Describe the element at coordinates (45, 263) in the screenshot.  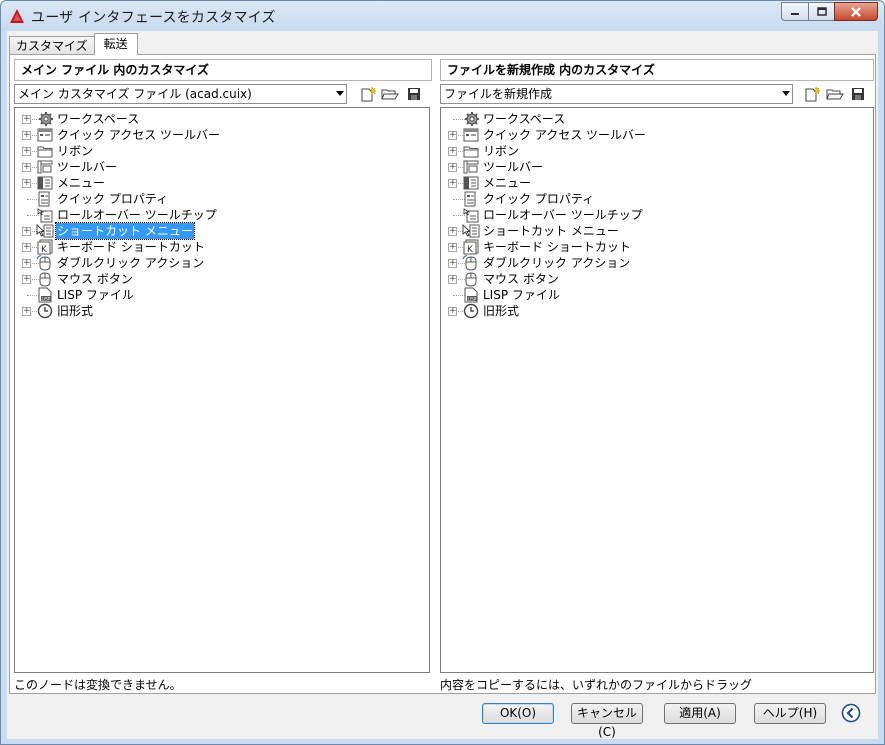
I see `double-click-mouse-icon` at that location.